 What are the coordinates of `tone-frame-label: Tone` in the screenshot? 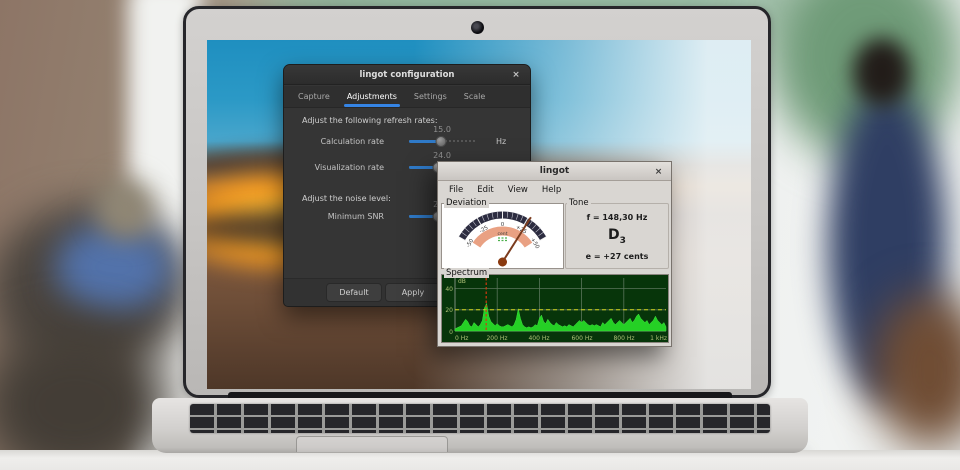 It's located at (579, 203).